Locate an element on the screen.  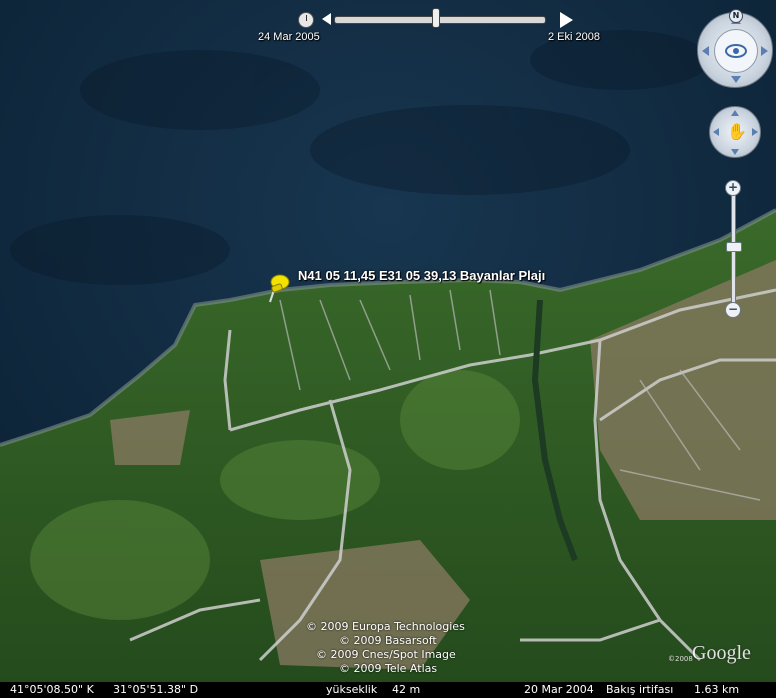
copyright-line: © 2009 Basarsoft is located at coordinates (388, 640).